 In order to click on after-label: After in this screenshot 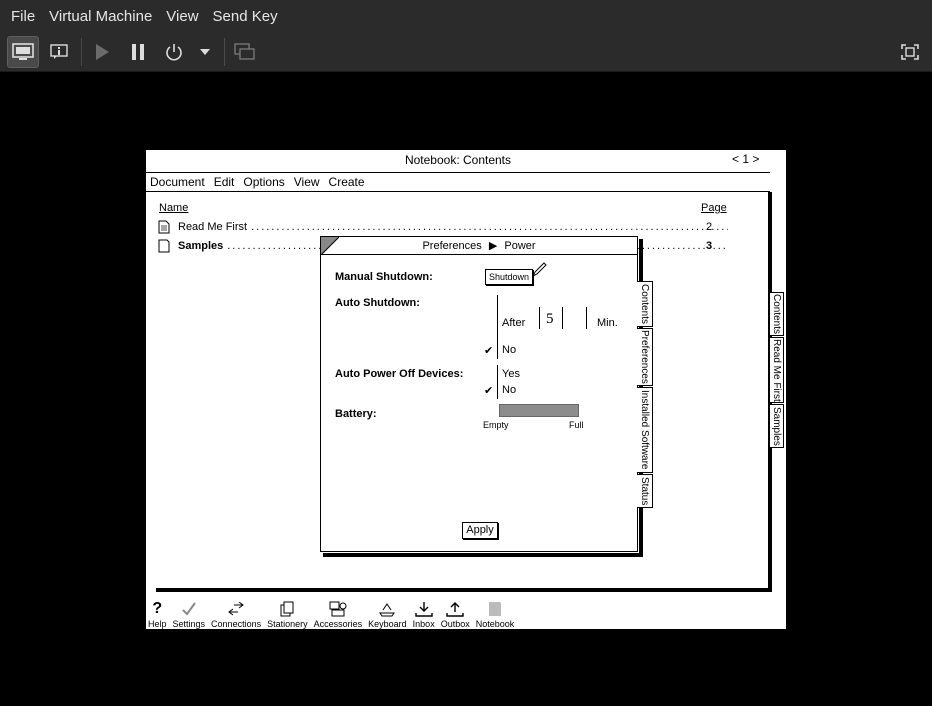, I will do `click(514, 323)`.